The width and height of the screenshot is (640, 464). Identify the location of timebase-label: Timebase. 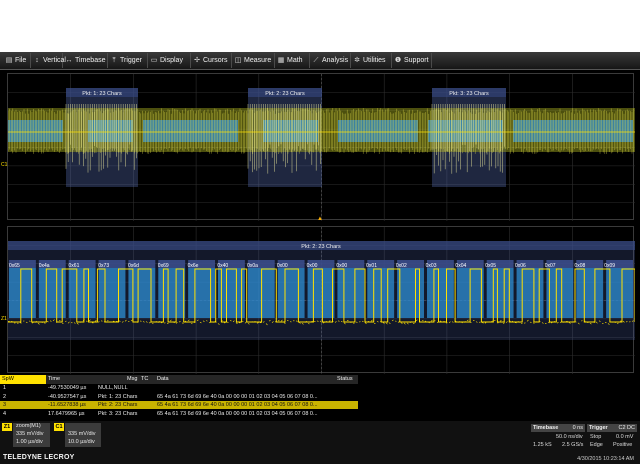
(546, 428).